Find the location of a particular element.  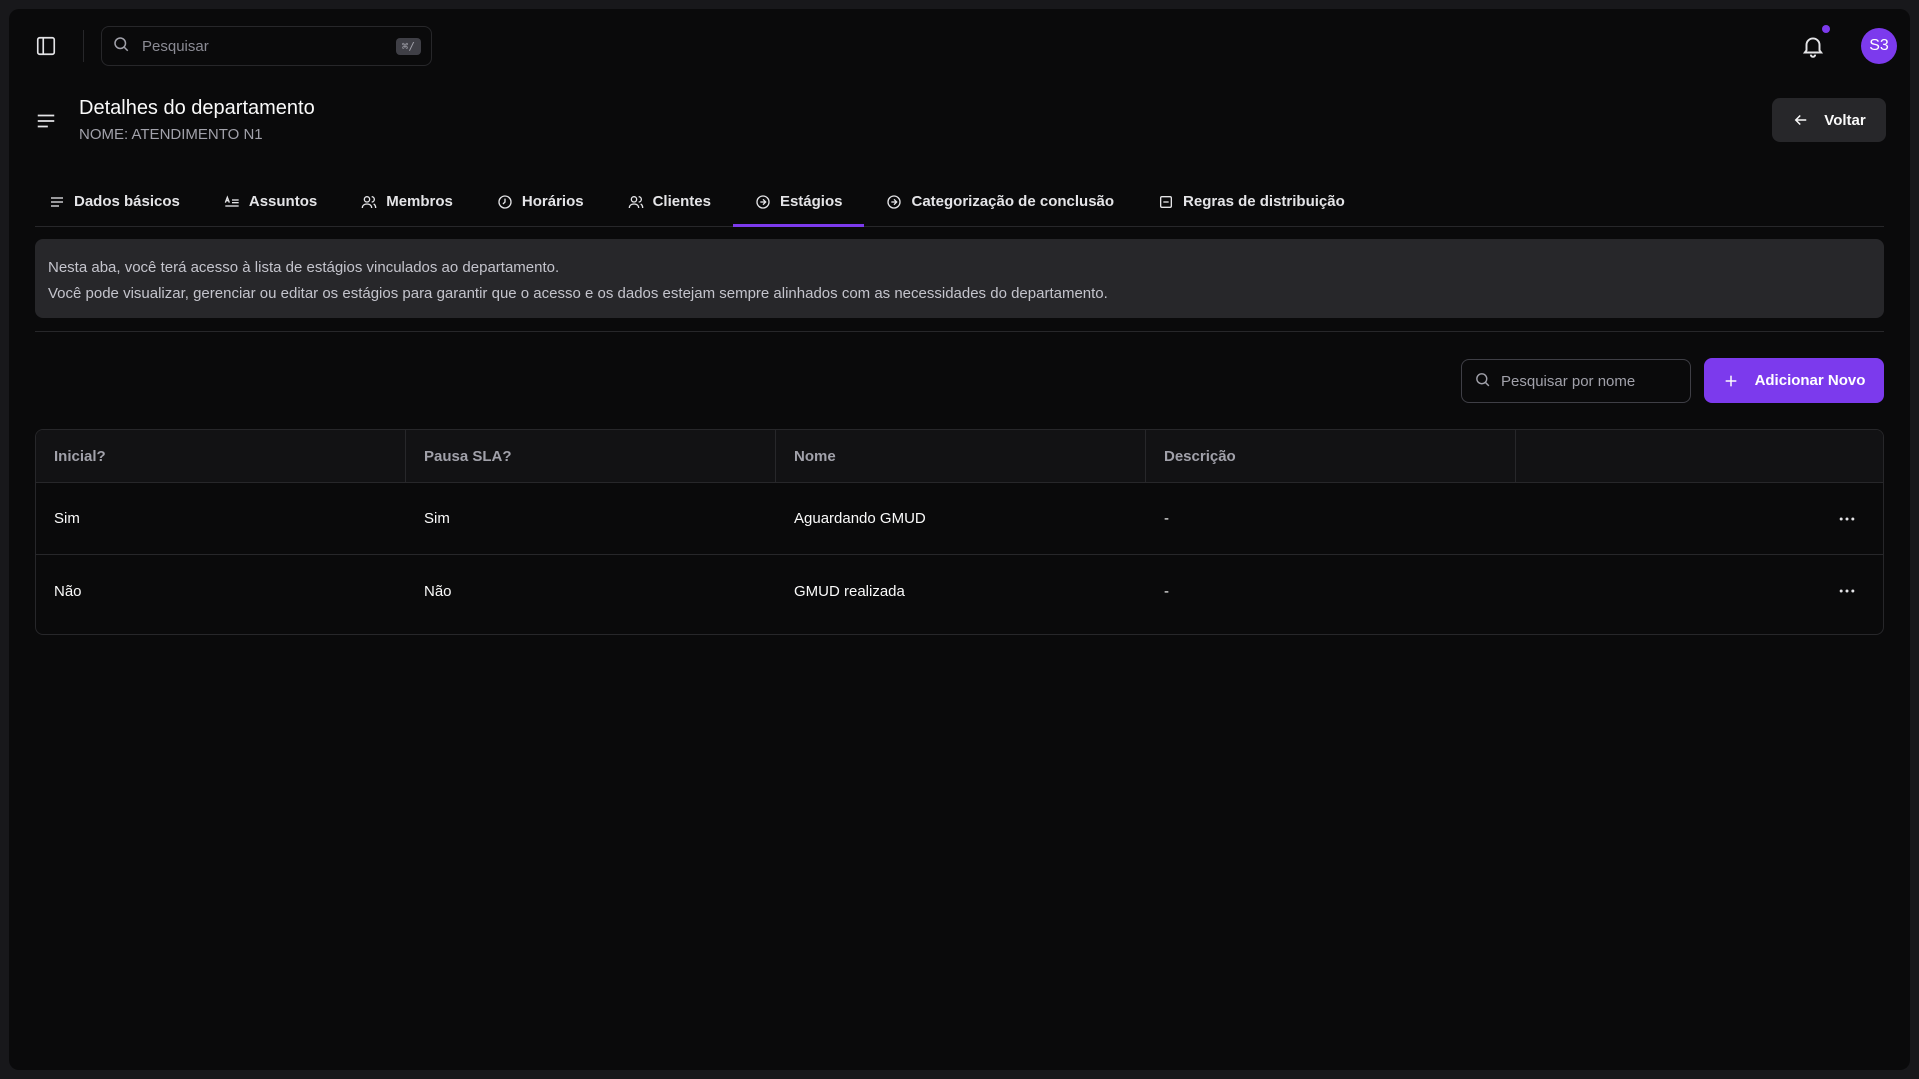

page-subtitle: NOME: ATENDIMENTO N1 is located at coordinates (171, 134).